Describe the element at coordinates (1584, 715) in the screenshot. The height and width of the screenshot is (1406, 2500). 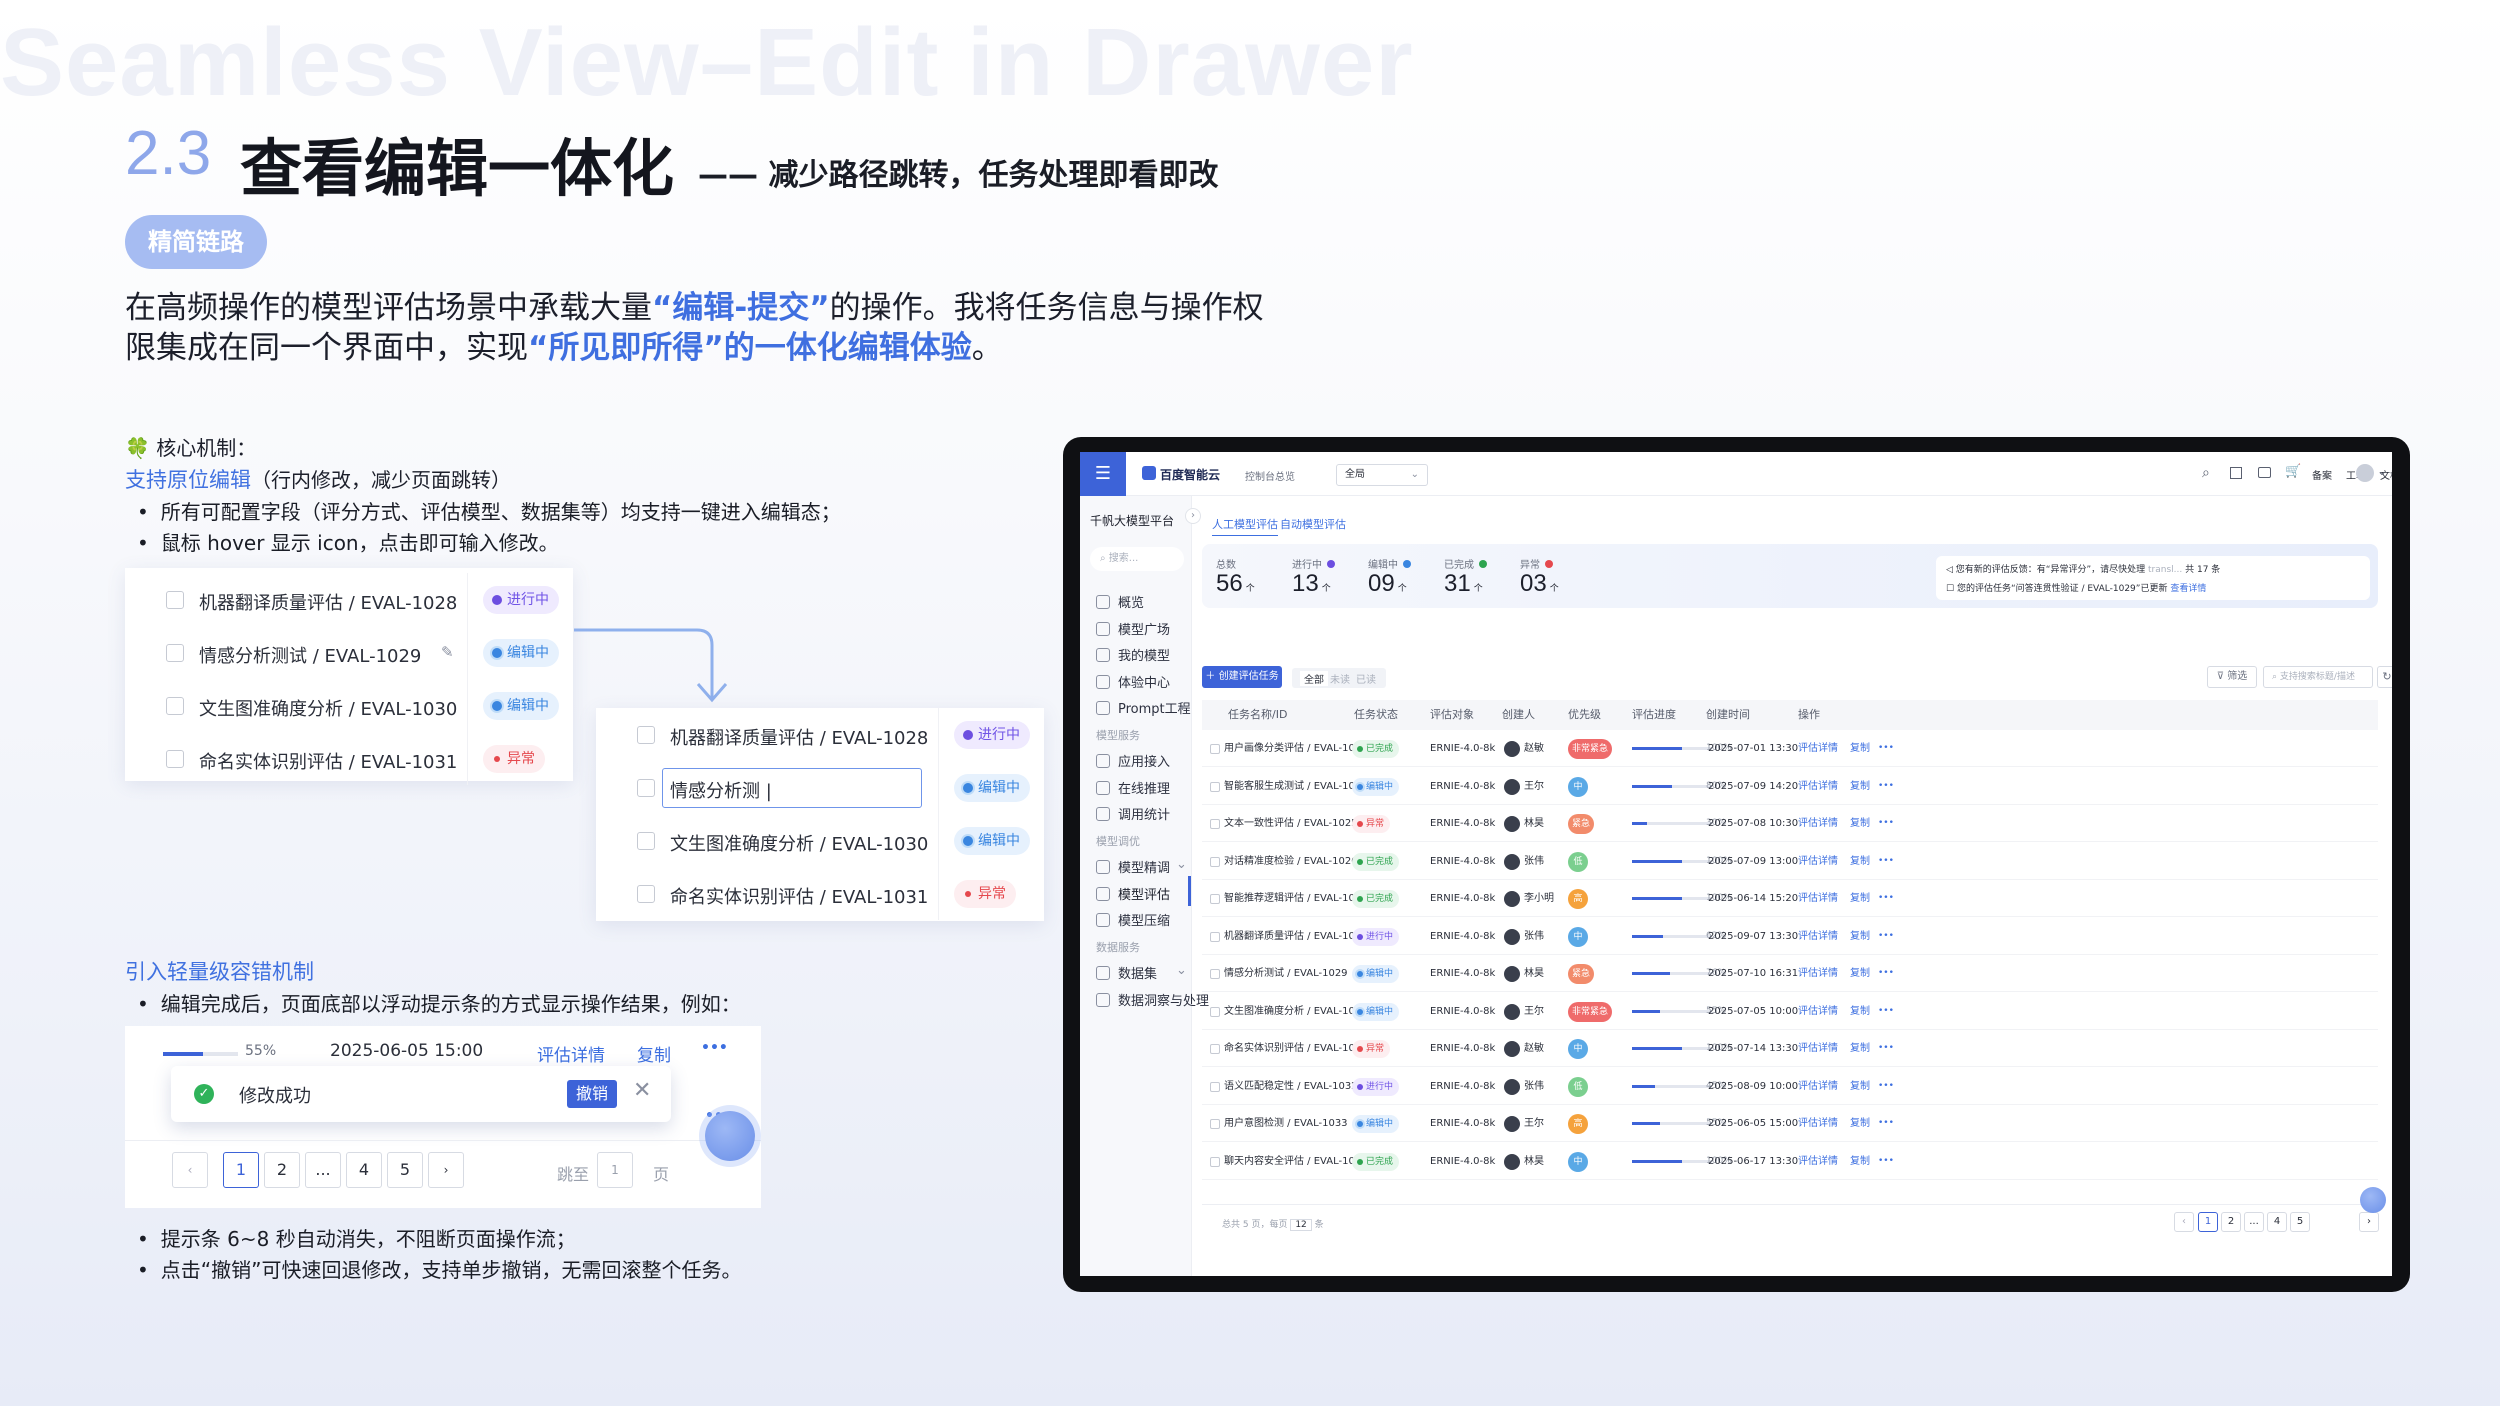
I see `column-header: 优先级` at that location.